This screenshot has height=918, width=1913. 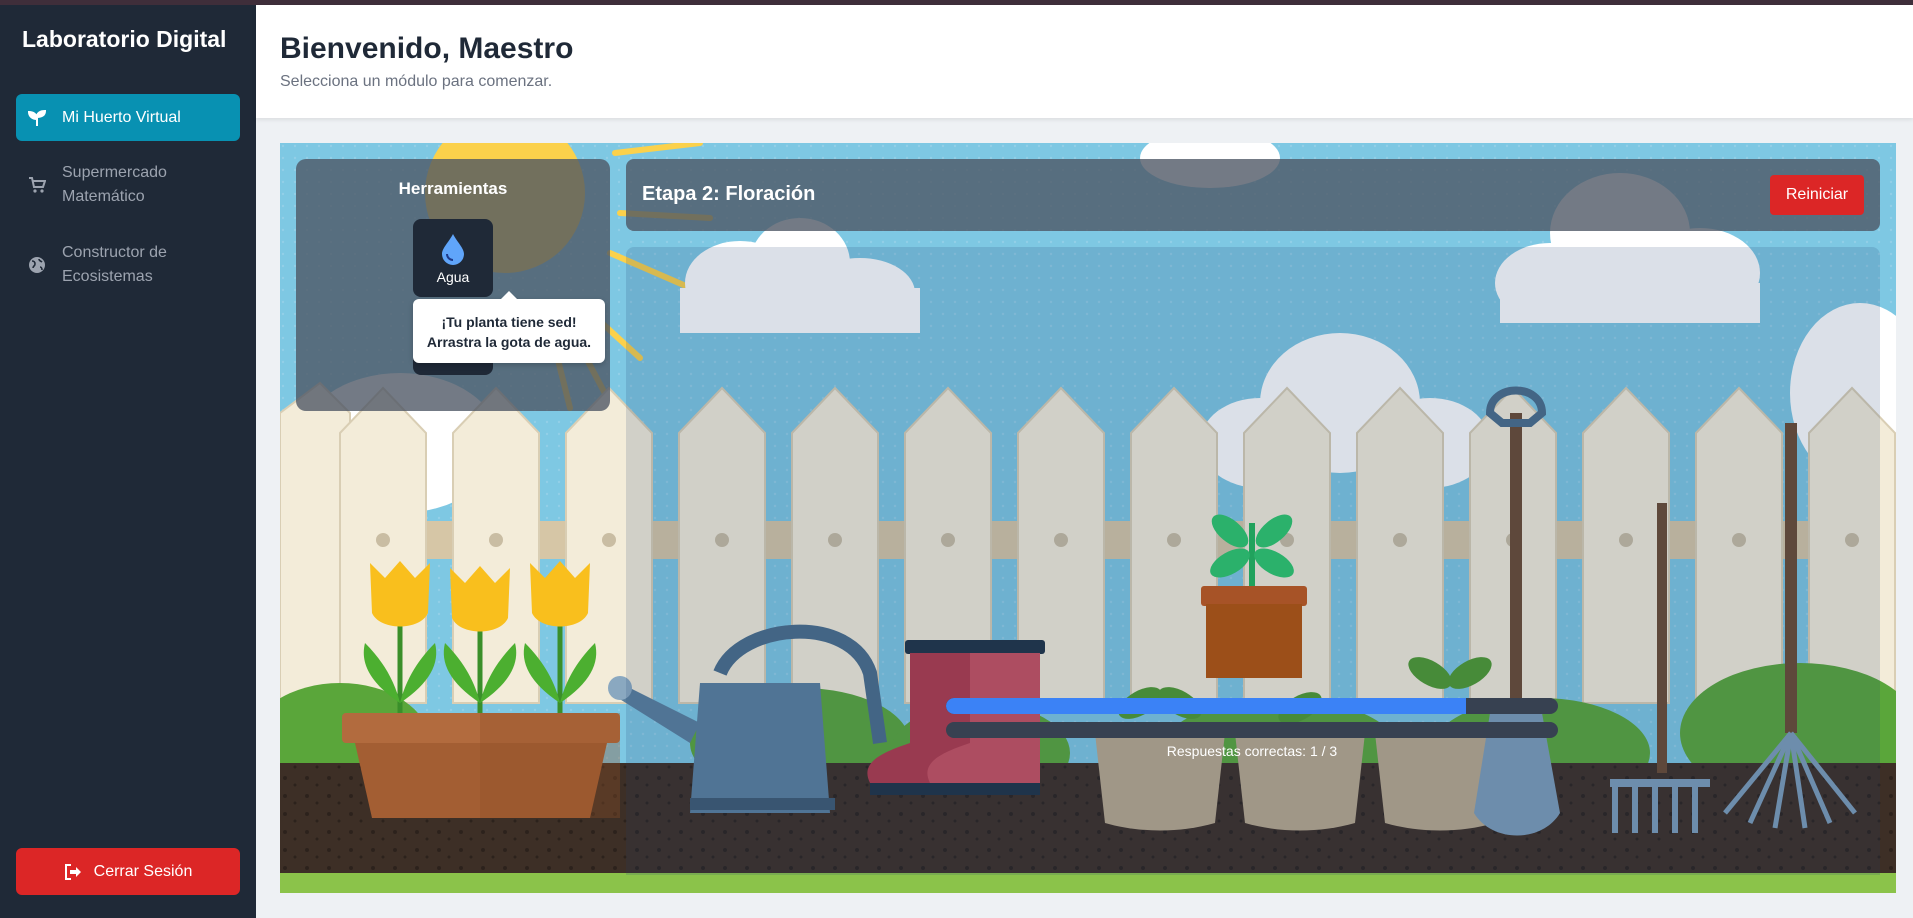 I want to click on sidebar-item-label: Mi Huerto Virtual, so click(x=121, y=117).